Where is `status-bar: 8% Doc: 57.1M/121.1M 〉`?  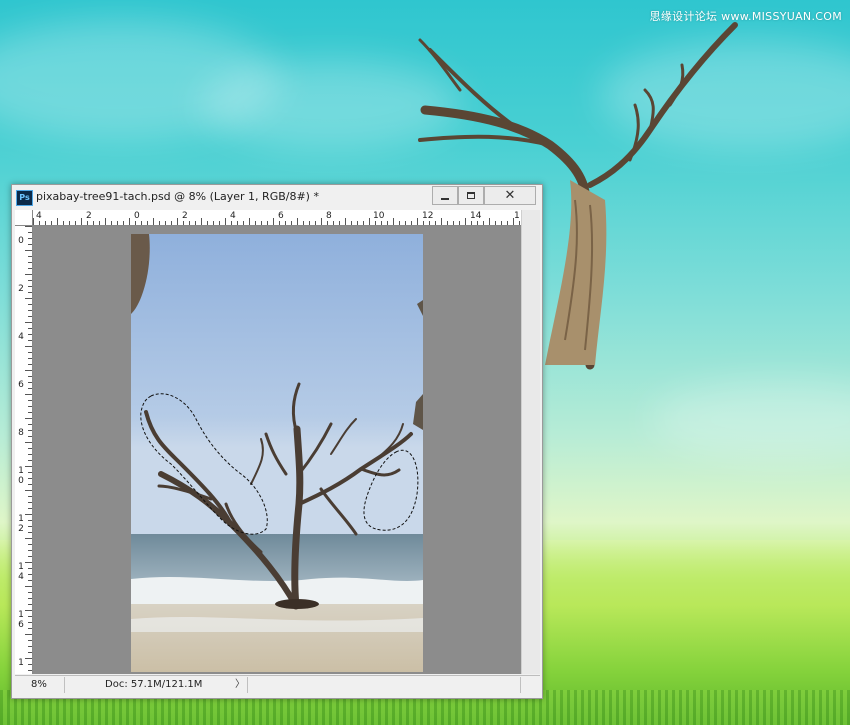
status-bar: 8% Doc: 57.1M/121.1M 〉 is located at coordinates (277, 685).